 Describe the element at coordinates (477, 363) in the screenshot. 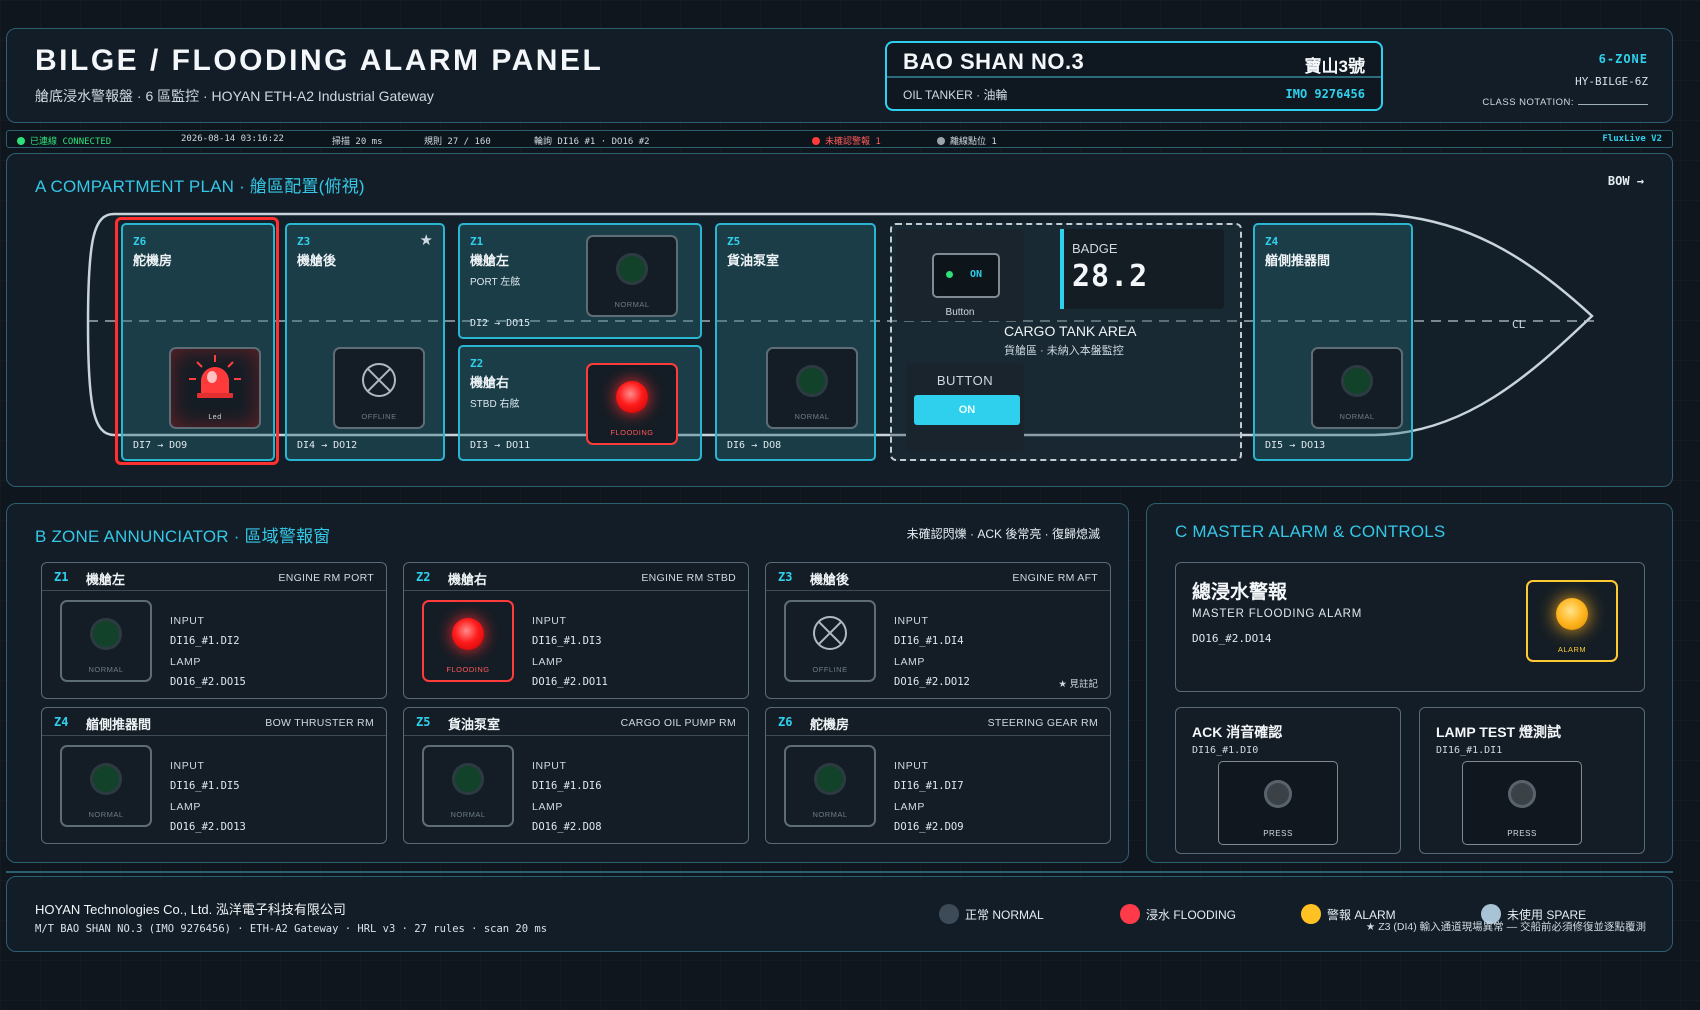

I see `zone-id: Z2` at that location.